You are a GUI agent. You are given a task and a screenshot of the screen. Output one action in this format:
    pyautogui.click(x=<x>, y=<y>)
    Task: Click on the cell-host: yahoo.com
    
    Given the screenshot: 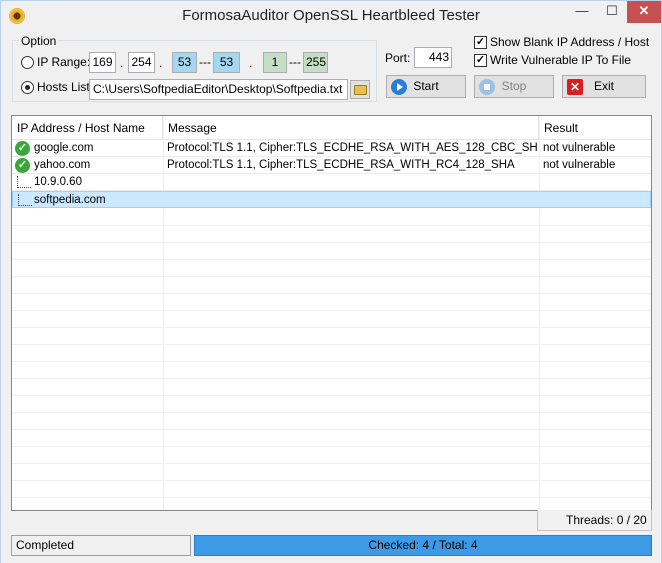 What is the action you would take?
    pyautogui.click(x=62, y=165)
    